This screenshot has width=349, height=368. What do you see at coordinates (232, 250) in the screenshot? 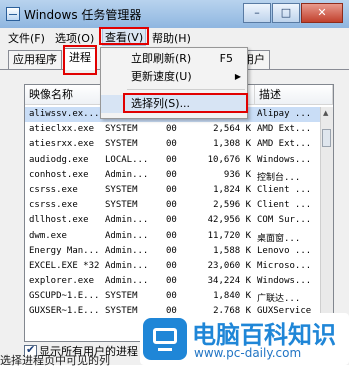
I see `cell-memory: 1,588 K` at bounding box center [232, 250].